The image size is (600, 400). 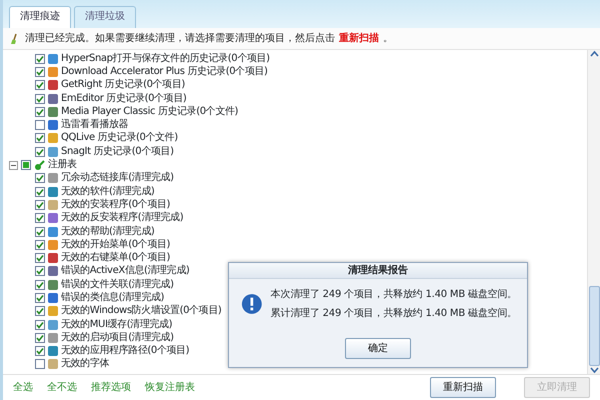 I want to click on item-label: HyperSnap打开与保存文件的历史记录(0个项目), so click(x=165, y=58).